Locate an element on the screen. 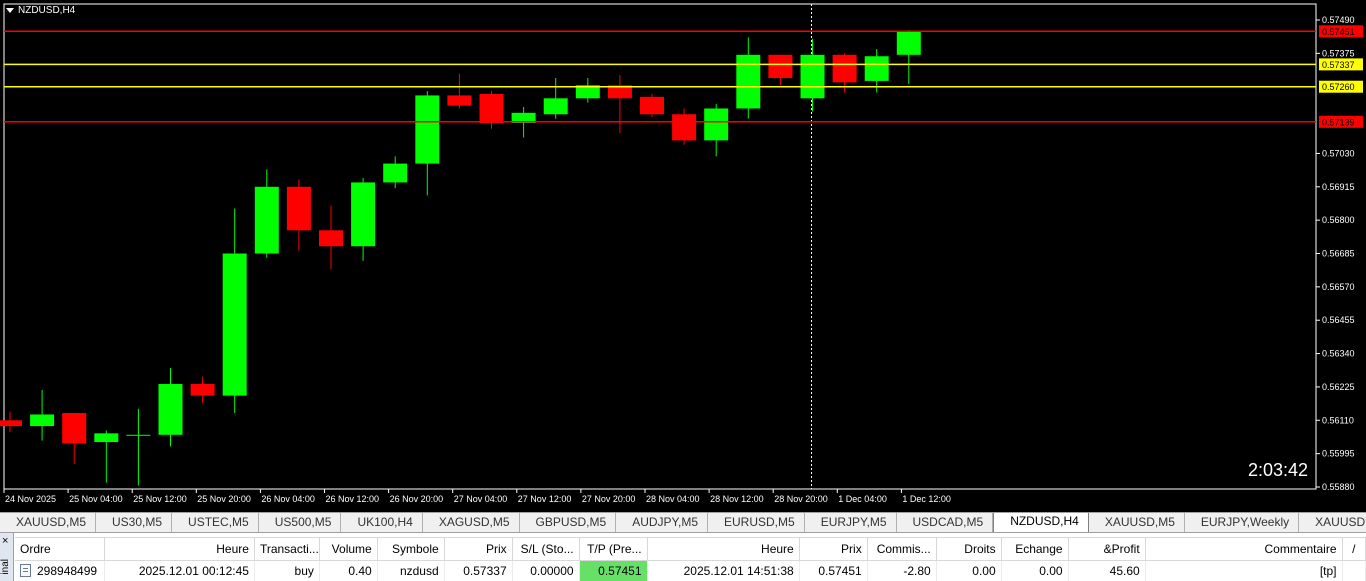 The width and height of the screenshot is (1366, 581). level-price-label: 0.57337 is located at coordinates (1338, 65).